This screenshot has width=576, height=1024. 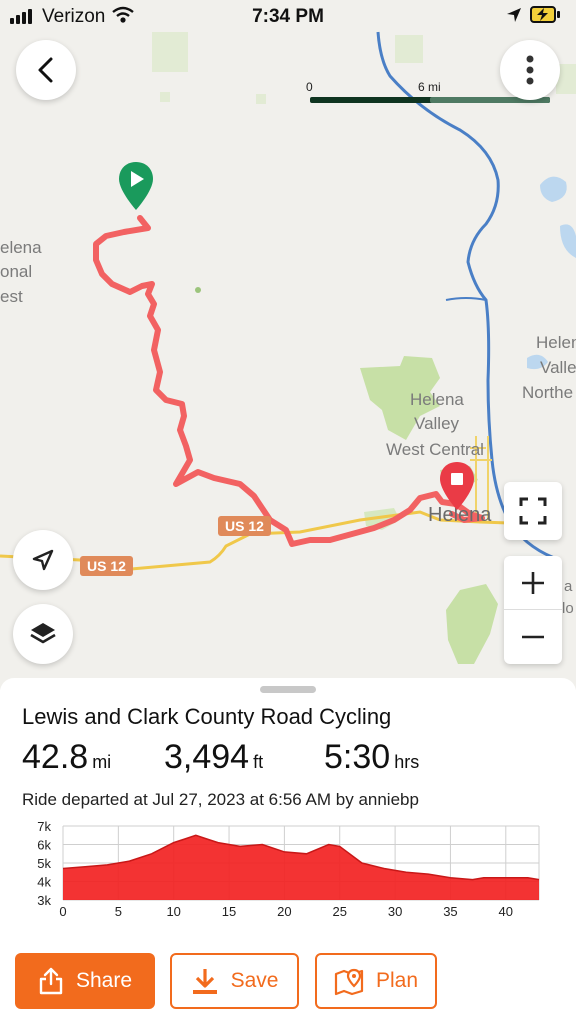 I want to click on x-tick-label: 0, so click(x=62, y=910).